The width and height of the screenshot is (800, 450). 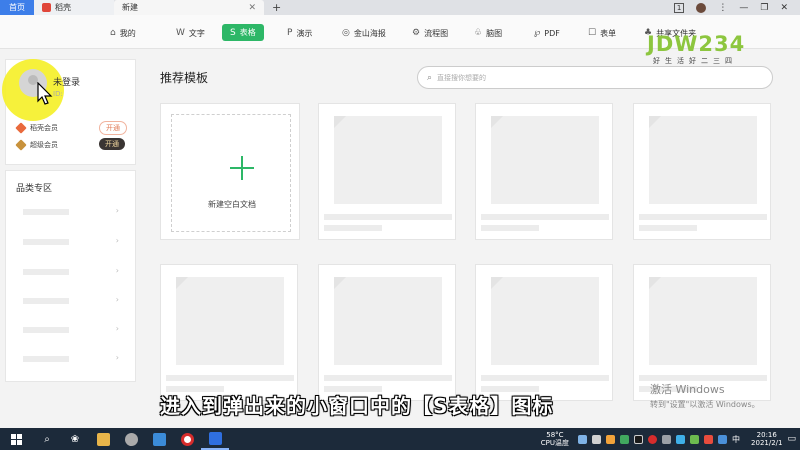 I want to click on toolbar-item-label: 金山海报, so click(x=369, y=33).